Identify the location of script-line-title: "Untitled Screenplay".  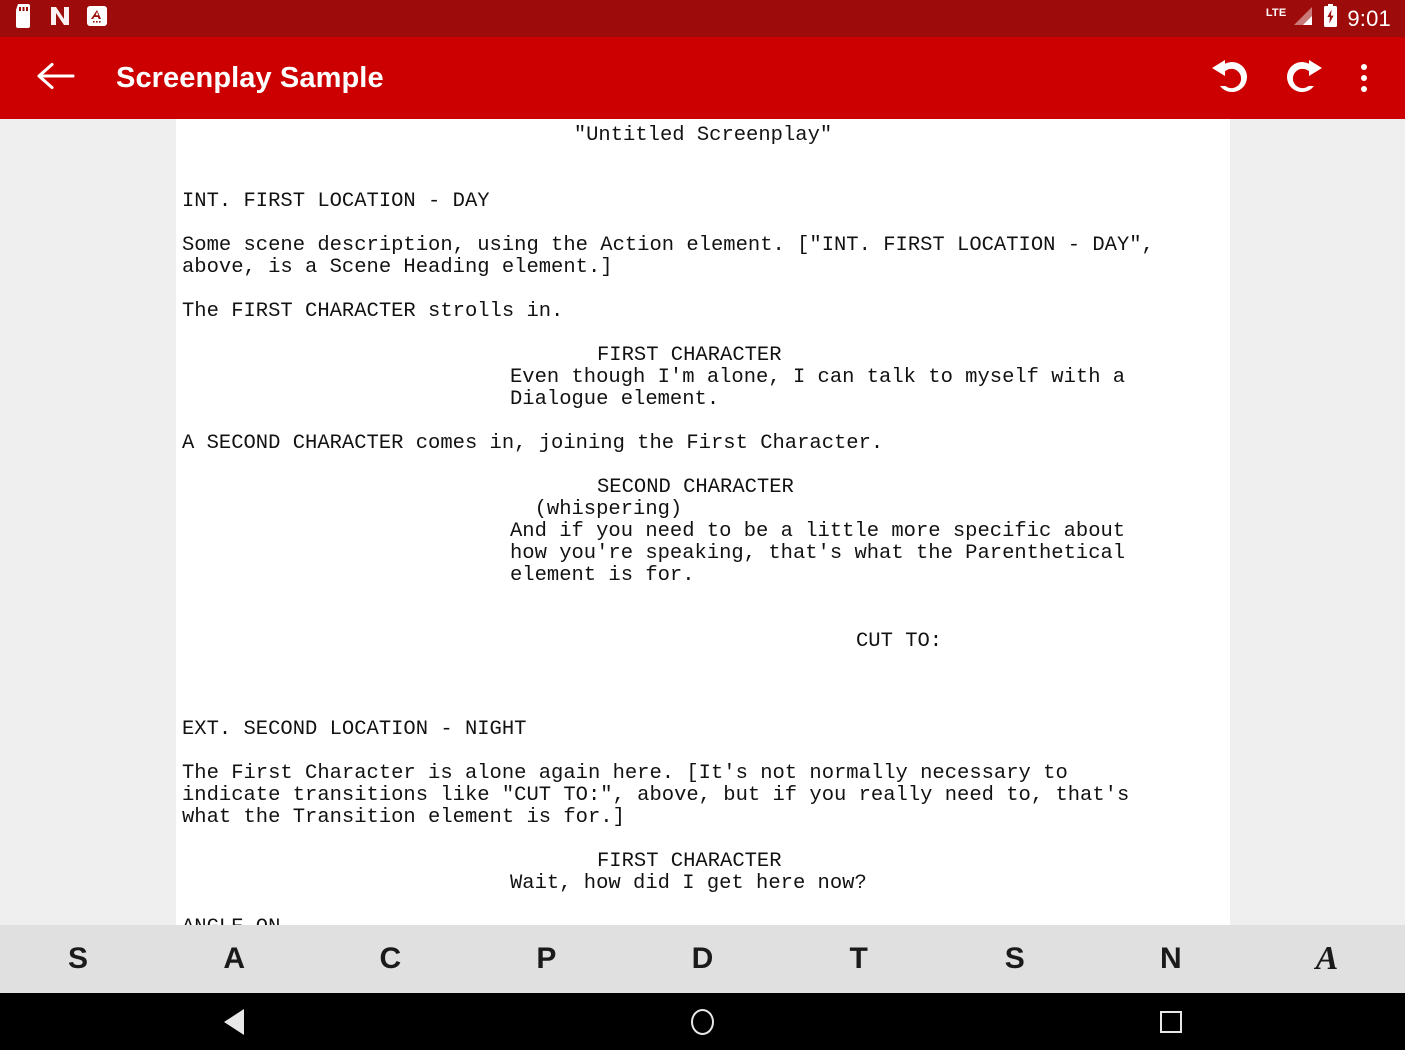
(703, 136).